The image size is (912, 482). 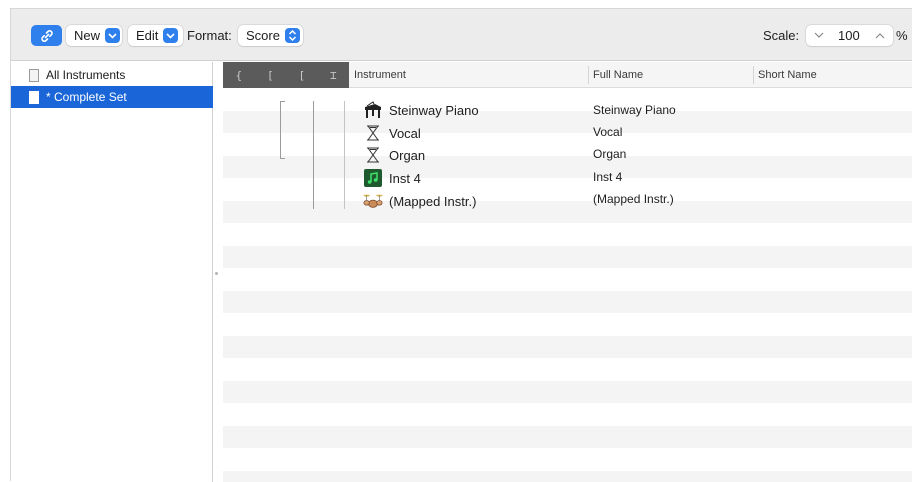 What do you see at coordinates (86, 97) in the screenshot?
I see `sidebar-item-label: * Complete Set` at bounding box center [86, 97].